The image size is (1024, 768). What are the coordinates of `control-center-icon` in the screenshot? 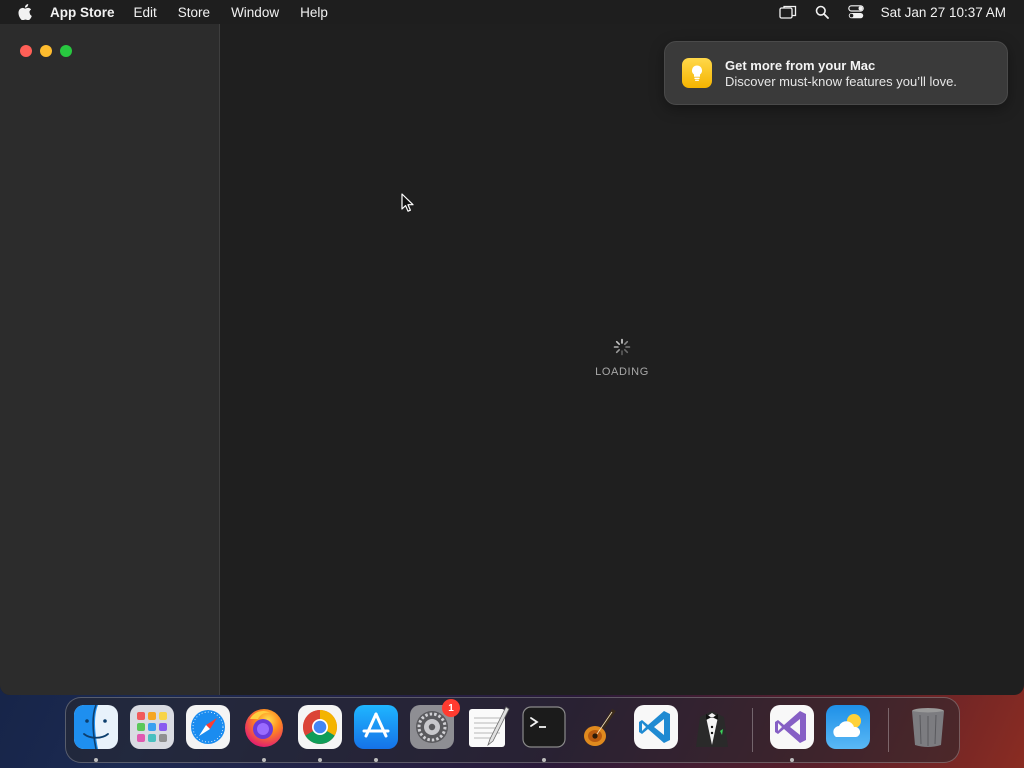 It's located at (856, 12).